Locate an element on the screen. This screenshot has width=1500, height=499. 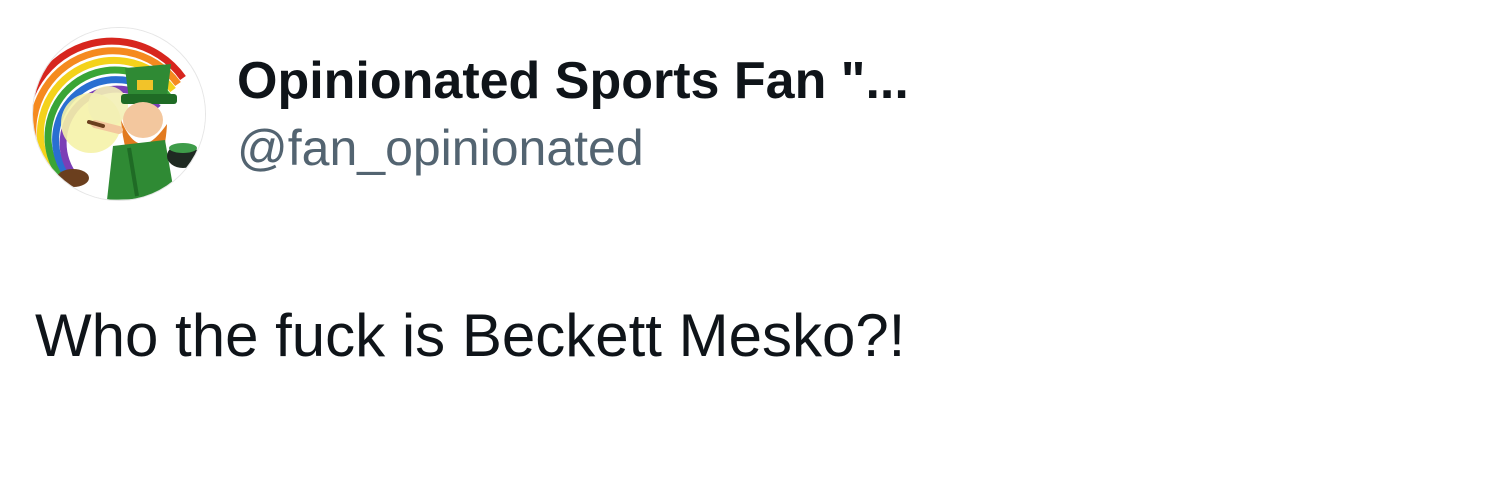
author-handle: @fan_opinionated is located at coordinates (573, 148).